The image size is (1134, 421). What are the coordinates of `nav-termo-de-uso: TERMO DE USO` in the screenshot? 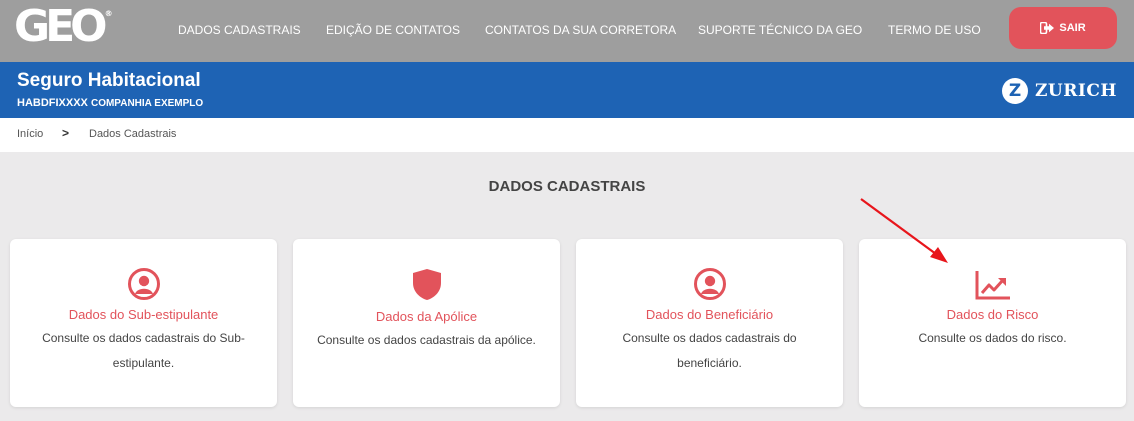 It's located at (934, 31).